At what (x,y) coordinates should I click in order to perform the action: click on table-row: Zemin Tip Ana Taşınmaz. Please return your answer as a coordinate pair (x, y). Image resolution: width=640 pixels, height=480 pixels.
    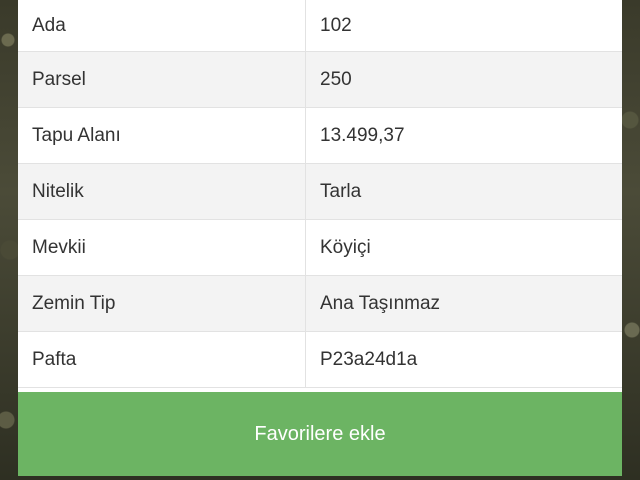
    Looking at the image, I should click on (320, 304).